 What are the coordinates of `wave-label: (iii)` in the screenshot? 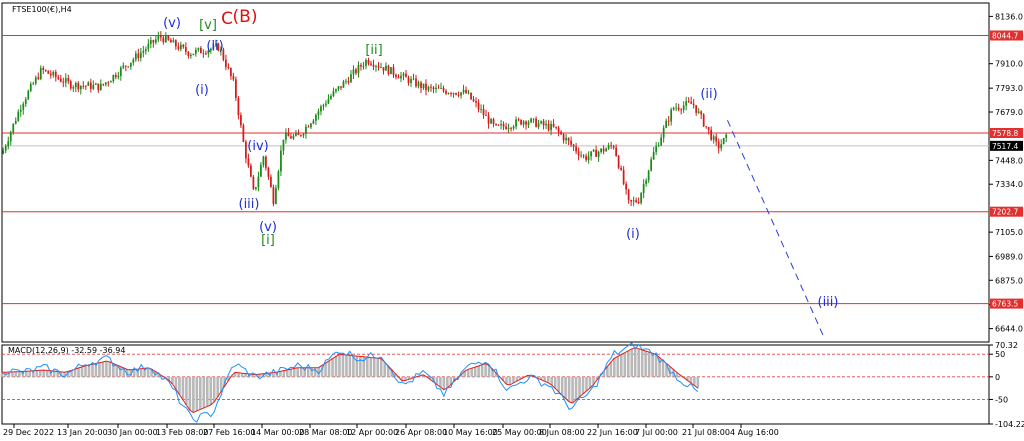 It's located at (828, 302).